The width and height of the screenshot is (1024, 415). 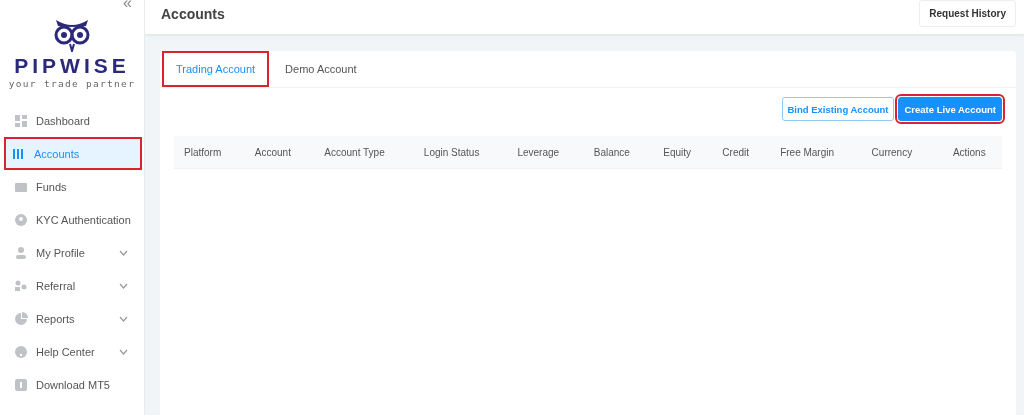 What do you see at coordinates (899, 152) in the screenshot?
I see `column-header: Currency` at bounding box center [899, 152].